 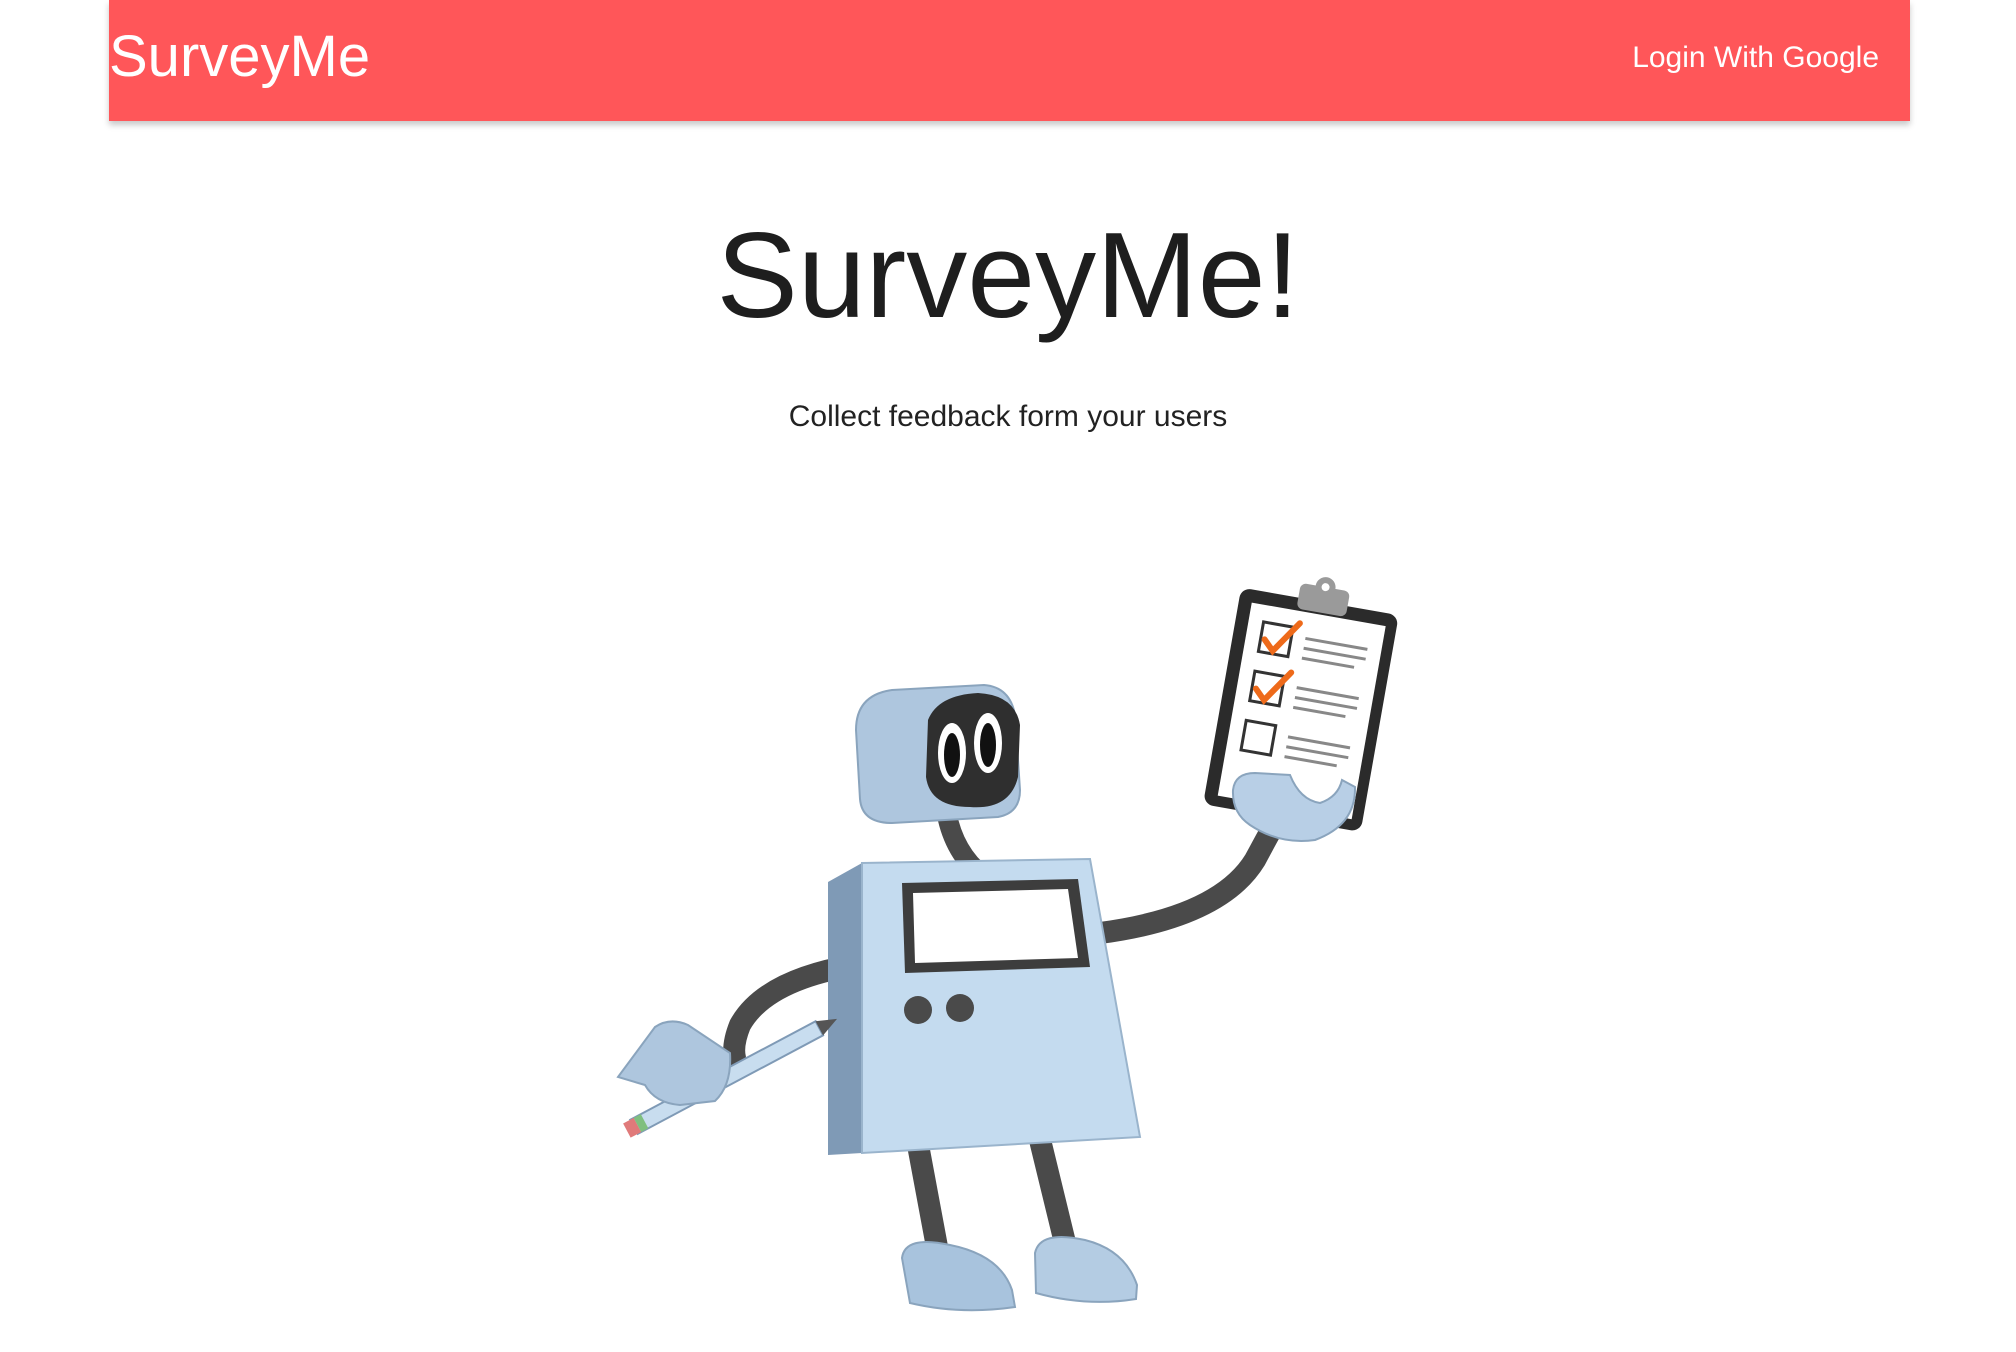 I want to click on robot-left-foot, so click(x=958, y=1276).